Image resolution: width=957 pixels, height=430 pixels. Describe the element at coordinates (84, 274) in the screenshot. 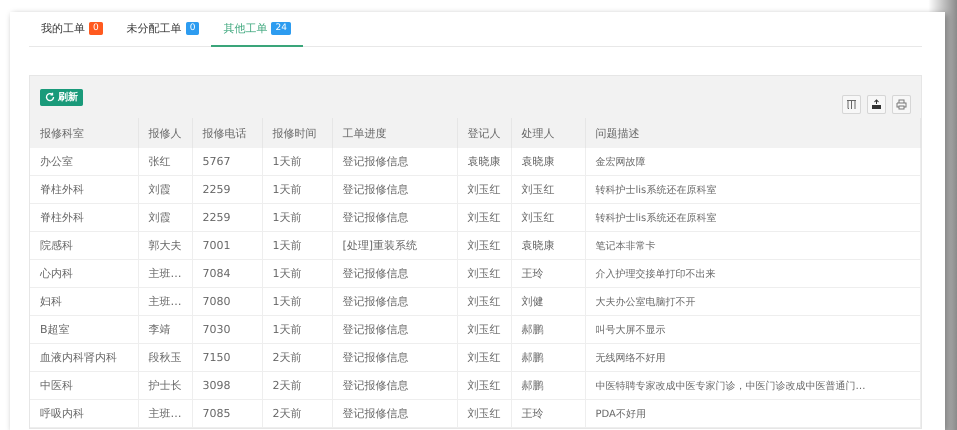

I see `table-cell: 心内科` at that location.